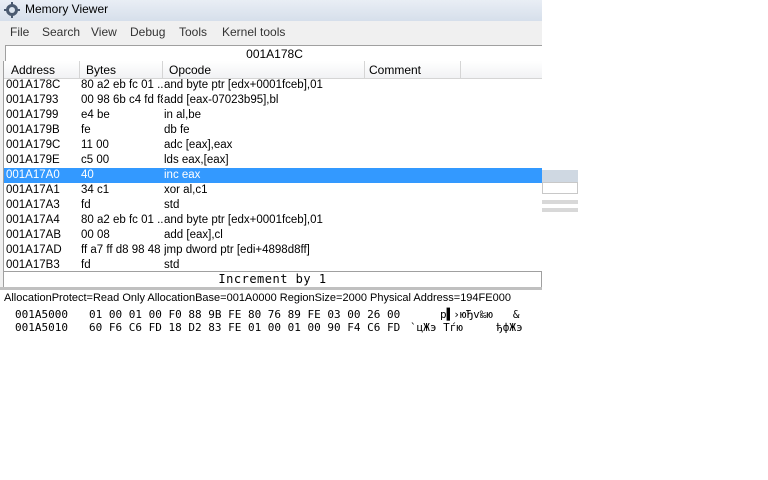 This screenshot has height=480, width=768. Describe the element at coordinates (32, 115) in the screenshot. I see `row-address: 001A1799` at that location.